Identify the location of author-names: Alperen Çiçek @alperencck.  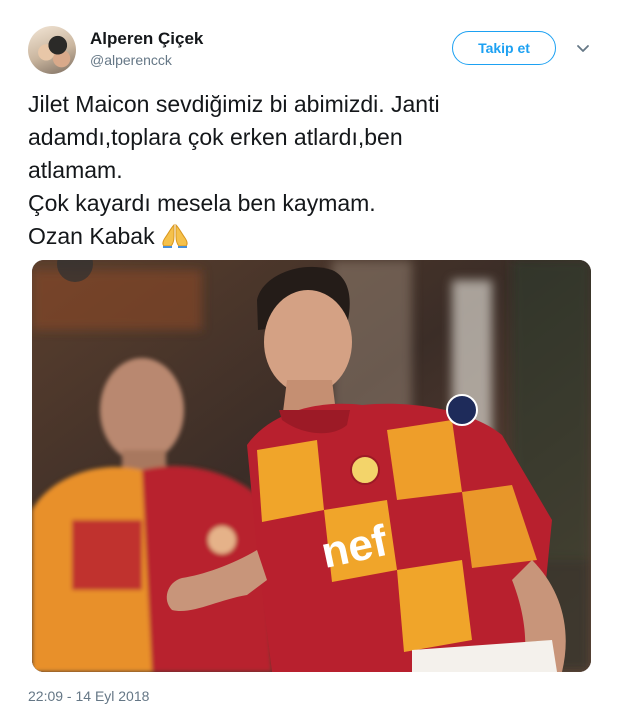
(146, 49).